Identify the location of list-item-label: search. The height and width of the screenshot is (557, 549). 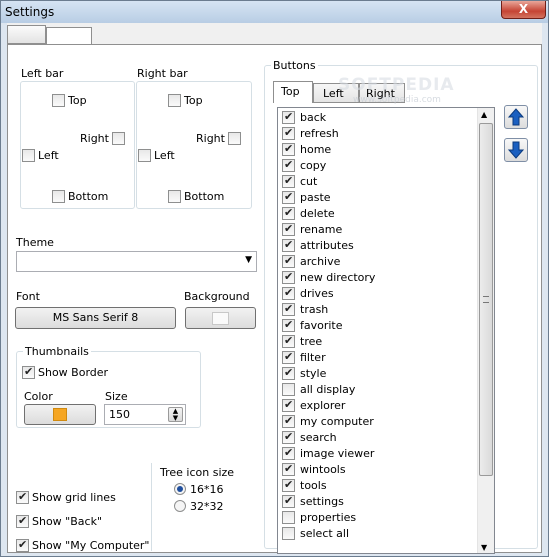
(318, 437).